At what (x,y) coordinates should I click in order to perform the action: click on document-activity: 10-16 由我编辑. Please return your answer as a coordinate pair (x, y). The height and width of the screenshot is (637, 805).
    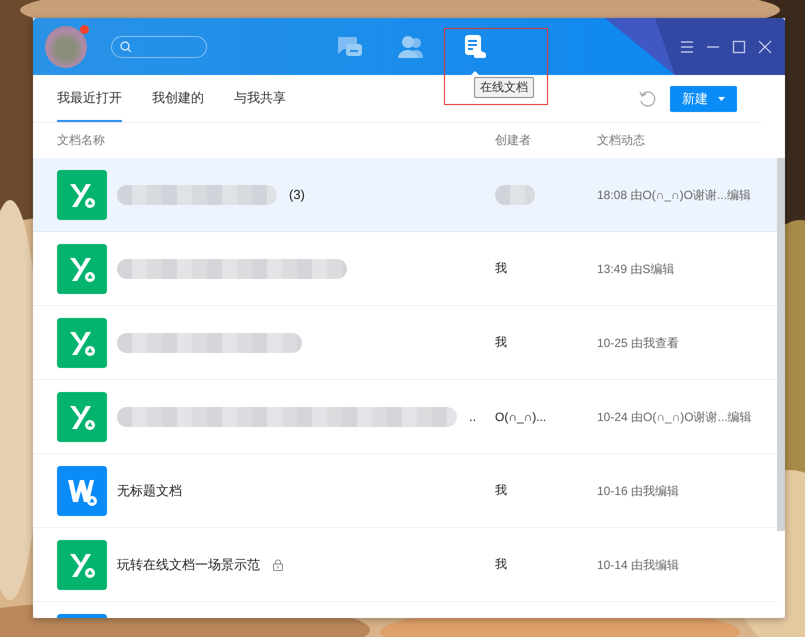
    Looking at the image, I should click on (638, 491).